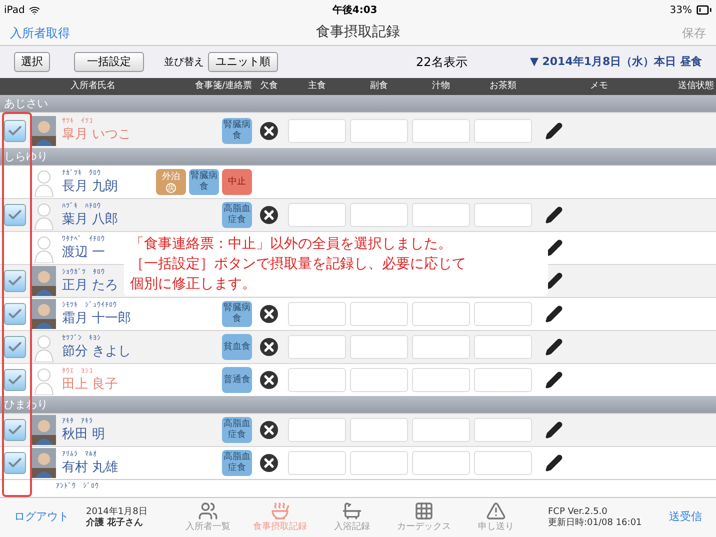 Image resolution: width=716 pixels, height=537 pixels. What do you see at coordinates (97, 135) in the screenshot?
I see `resident-name: 皐月 いつこ` at bounding box center [97, 135].